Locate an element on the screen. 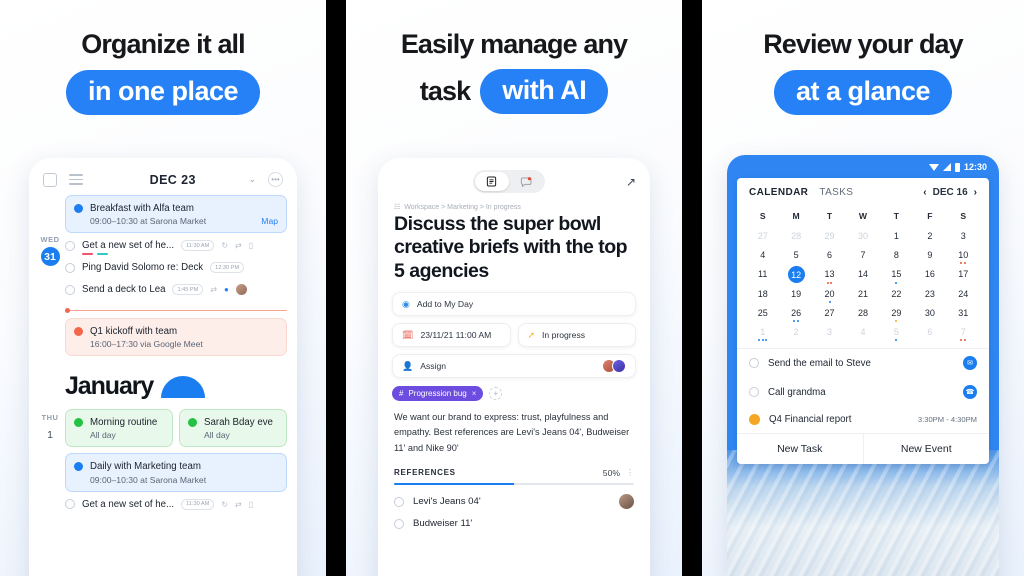  new-task-button: New Task is located at coordinates (800, 449).